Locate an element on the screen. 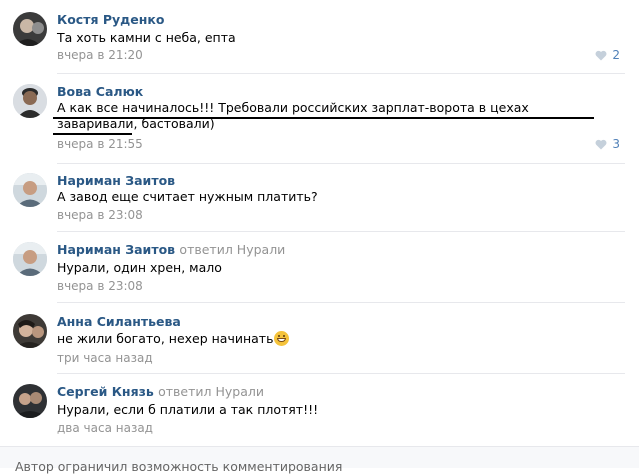 This screenshot has width=639, height=474. comment-time: вчера в 21:20 is located at coordinates (100, 55).